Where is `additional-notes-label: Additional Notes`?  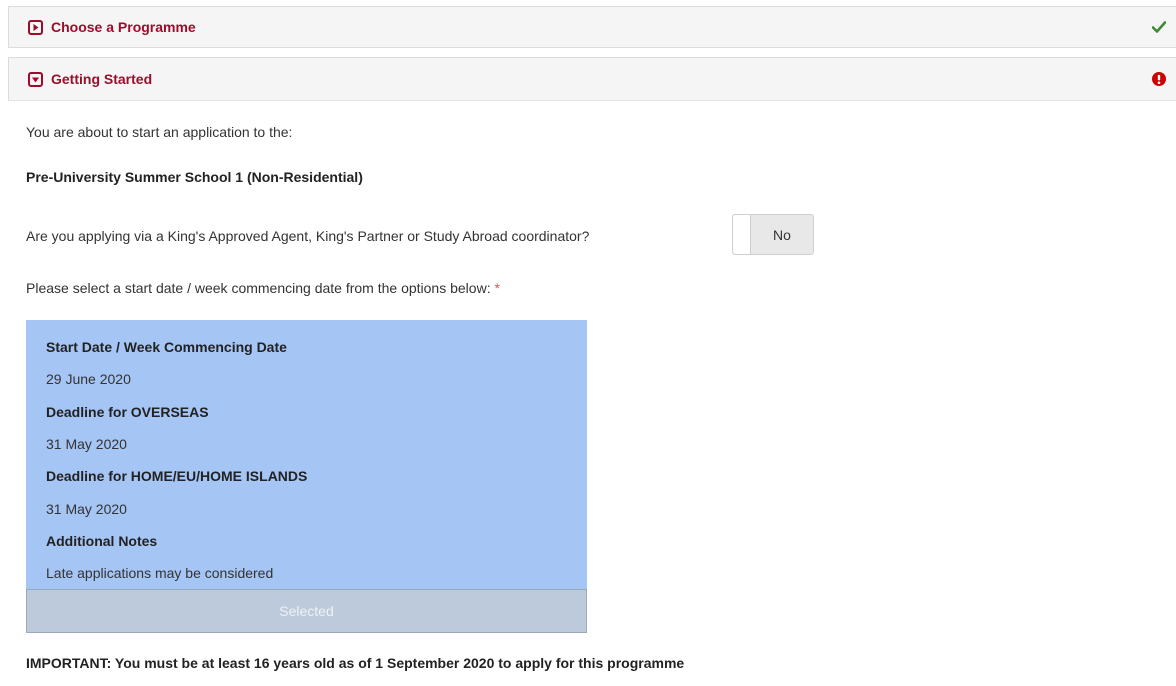
additional-notes-label: Additional Notes is located at coordinates (102, 540).